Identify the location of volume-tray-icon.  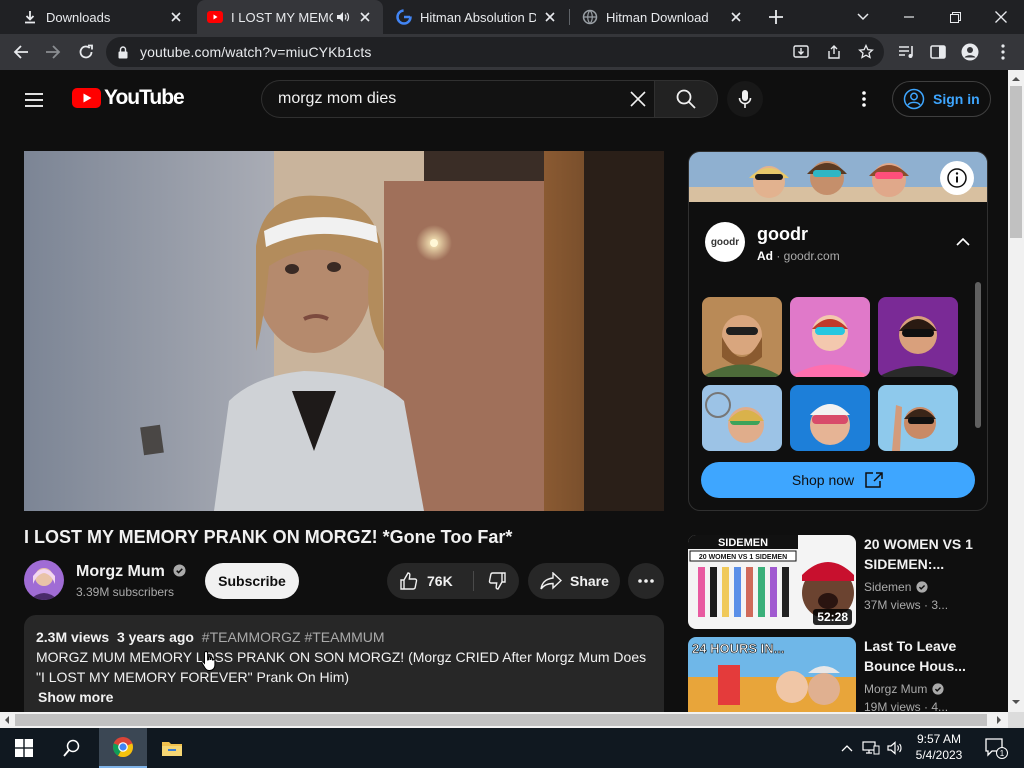
(895, 748).